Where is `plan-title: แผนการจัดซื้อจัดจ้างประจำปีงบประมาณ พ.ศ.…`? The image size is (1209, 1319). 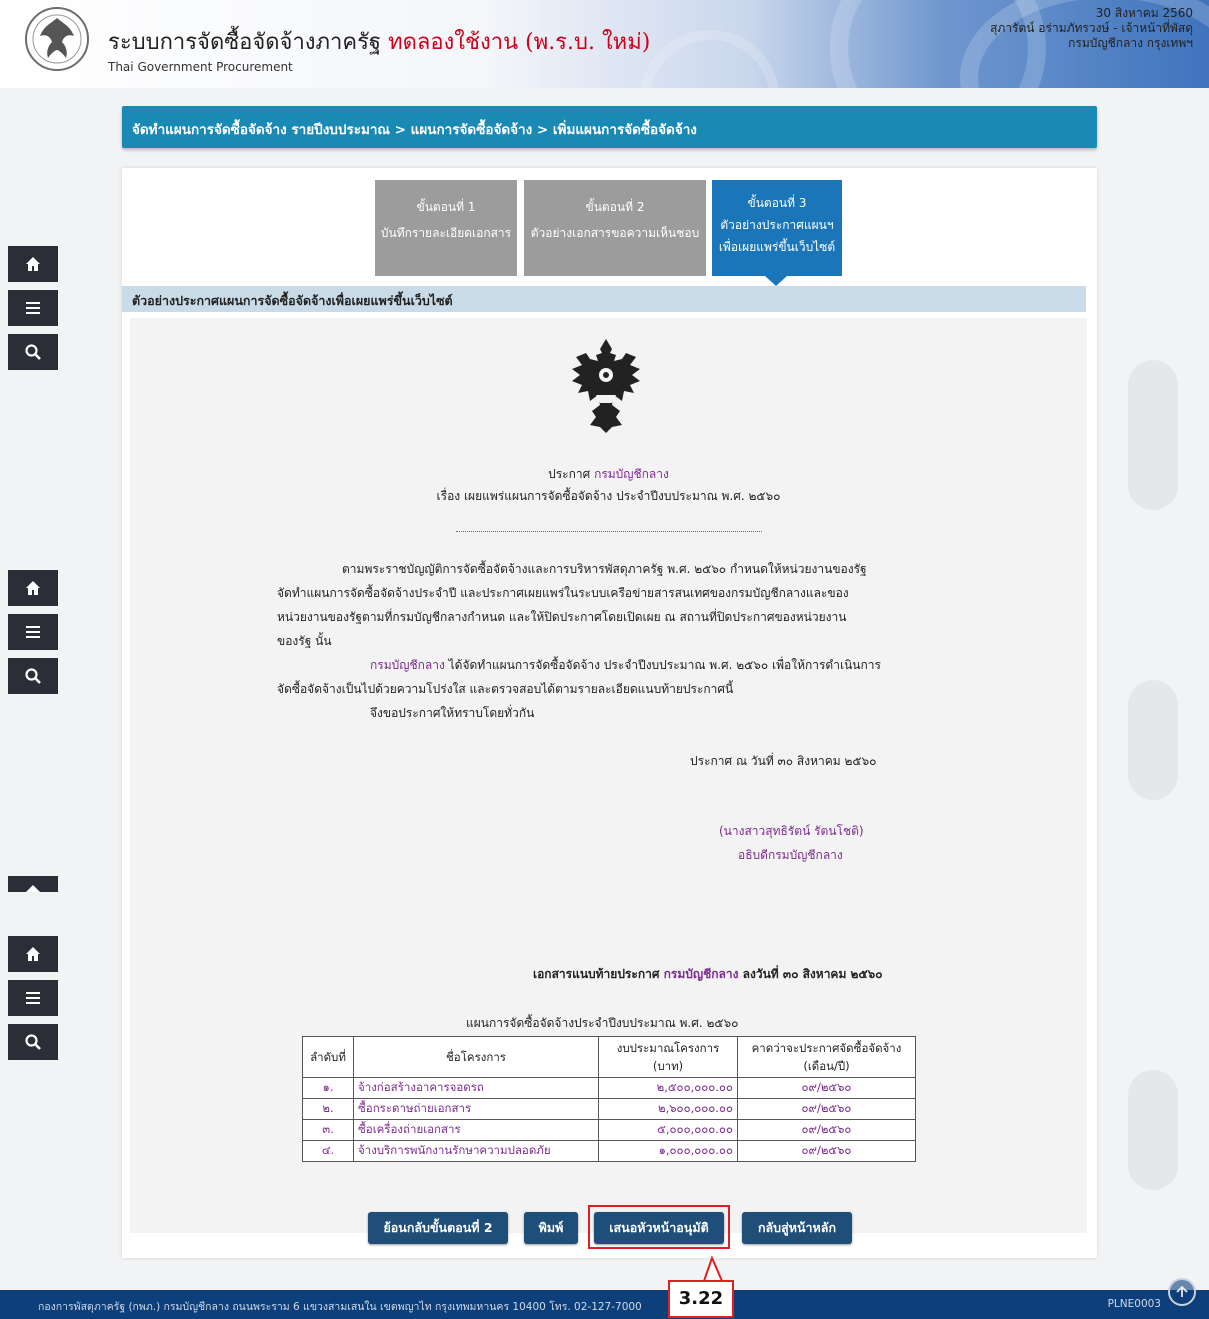 plan-title: แผนการจัดซื้อจัดจ้างประจำปีงบประมาณ พ.ศ.… is located at coordinates (602, 1023).